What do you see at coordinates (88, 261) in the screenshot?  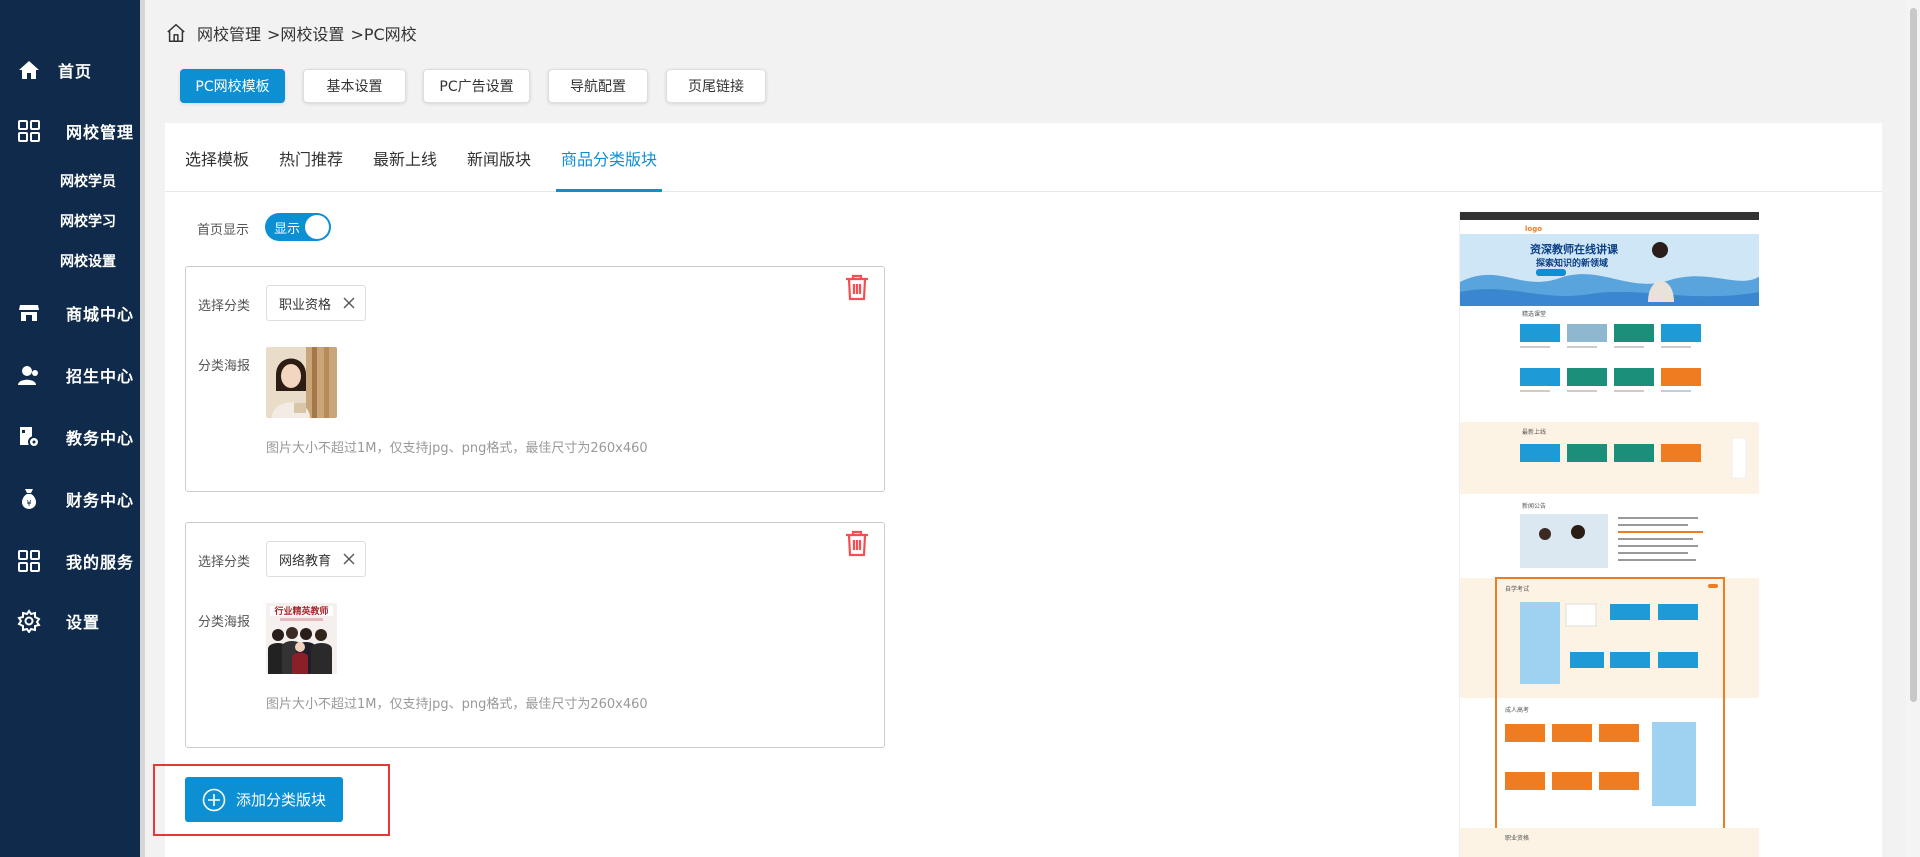 I see `sub-nav-settings: 网校设置` at bounding box center [88, 261].